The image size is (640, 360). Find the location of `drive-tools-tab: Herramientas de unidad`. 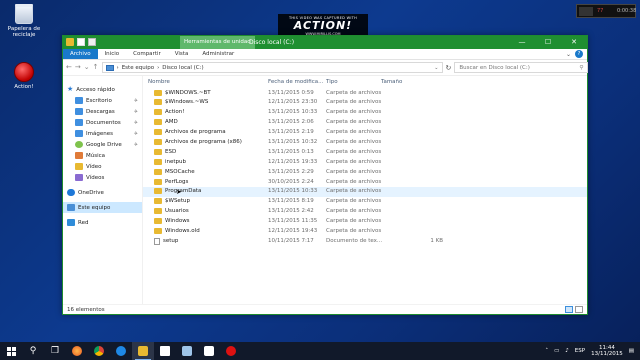

drive-tools-tab: Herramientas de unidad is located at coordinates (217, 42).